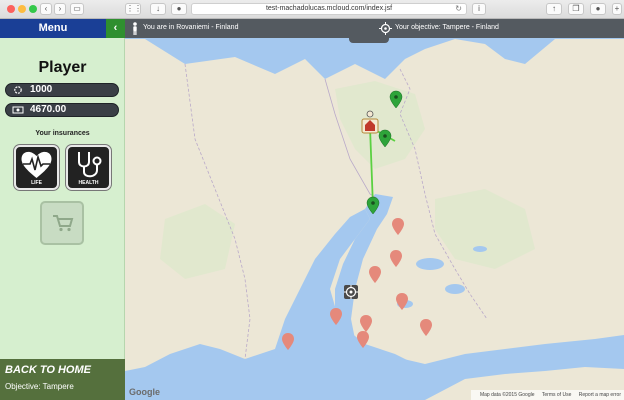 This screenshot has width=624, height=400. I want to click on status-bar-handle, so click(369, 40).